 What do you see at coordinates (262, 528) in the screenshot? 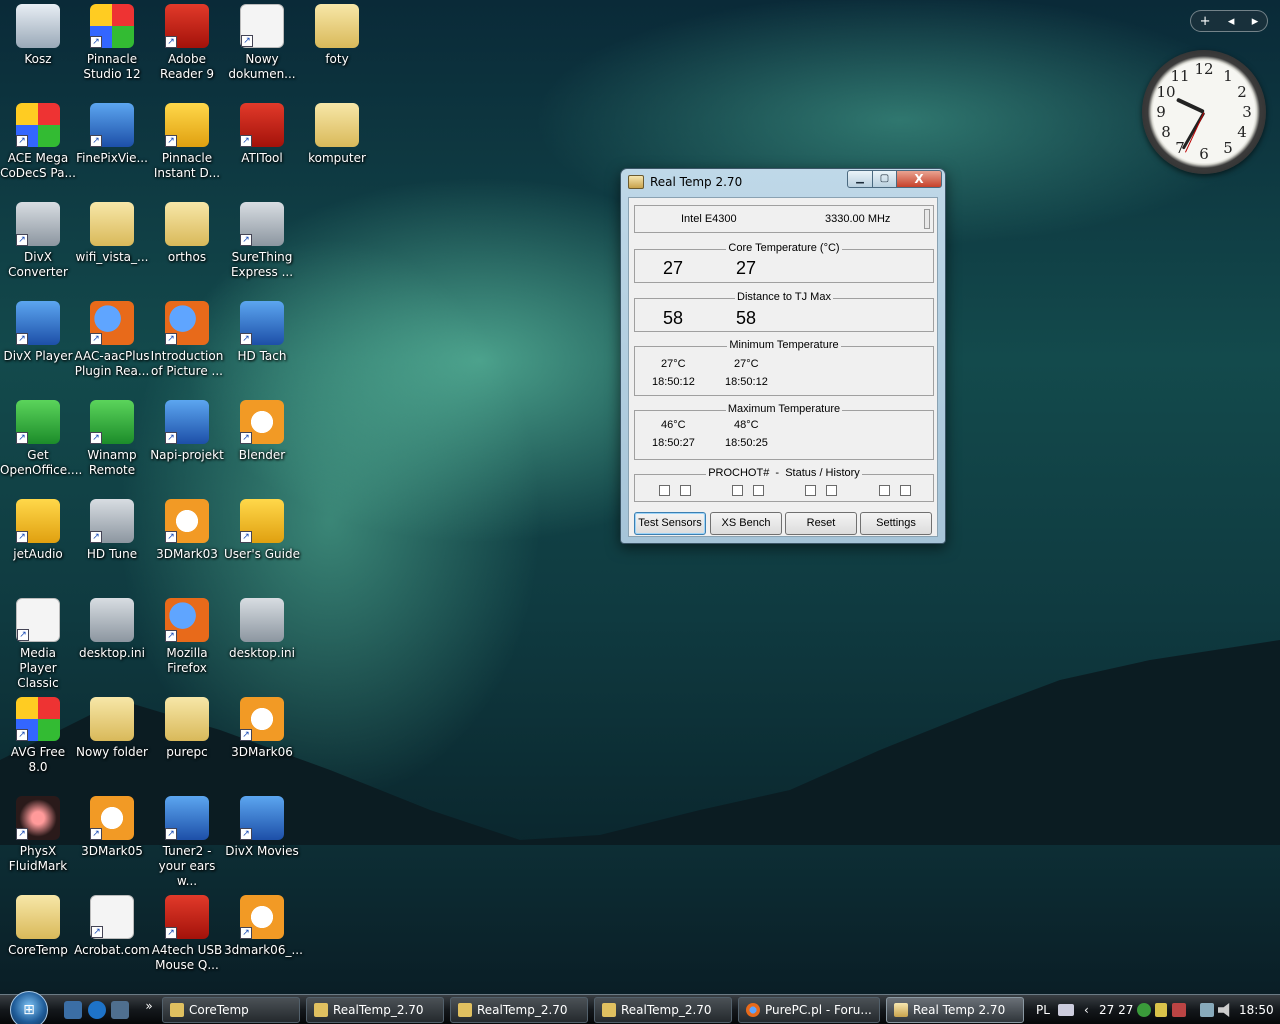
I see `desktop-icon: ↗ User's Guide` at bounding box center [262, 528].